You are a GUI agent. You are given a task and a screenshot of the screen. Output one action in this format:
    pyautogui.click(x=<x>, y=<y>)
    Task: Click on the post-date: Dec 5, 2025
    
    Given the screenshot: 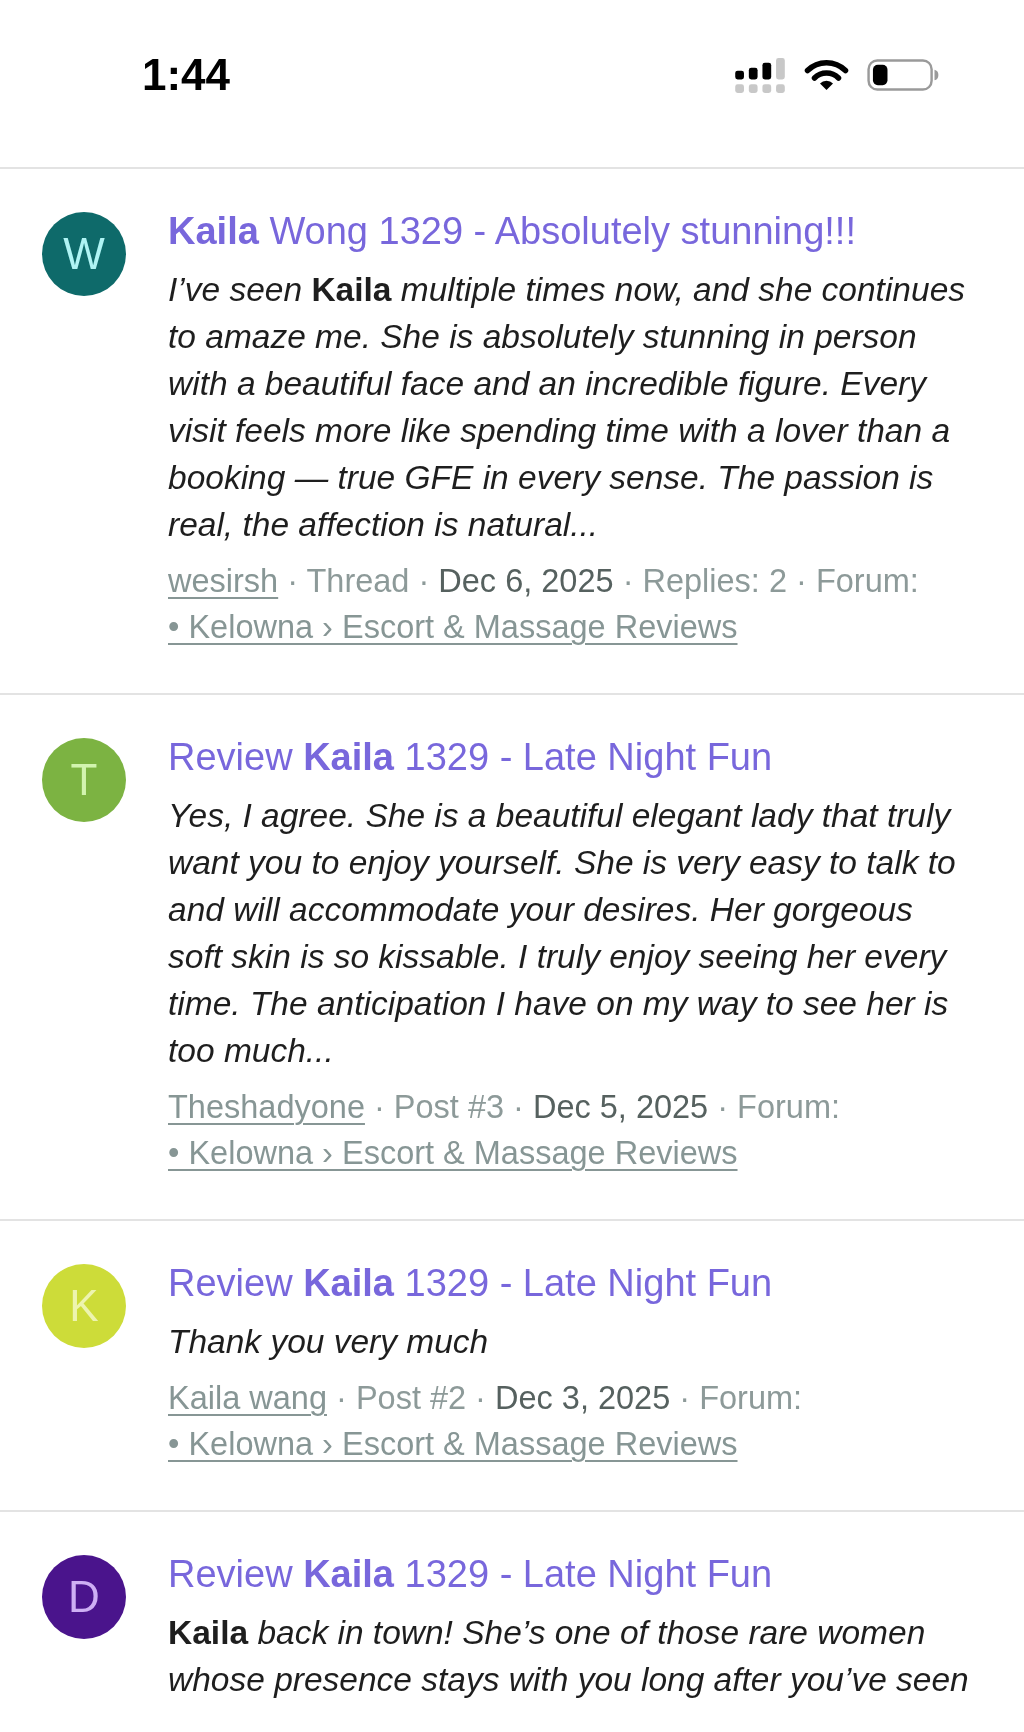 What is the action you would take?
    pyautogui.click(x=620, y=1107)
    